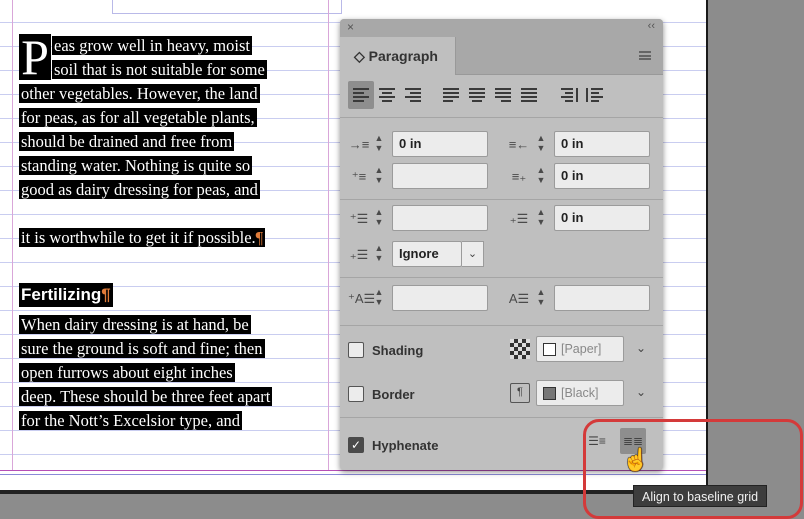  I want to click on text-line-9: When dairy dressing is at hand, be, so click(135, 324).